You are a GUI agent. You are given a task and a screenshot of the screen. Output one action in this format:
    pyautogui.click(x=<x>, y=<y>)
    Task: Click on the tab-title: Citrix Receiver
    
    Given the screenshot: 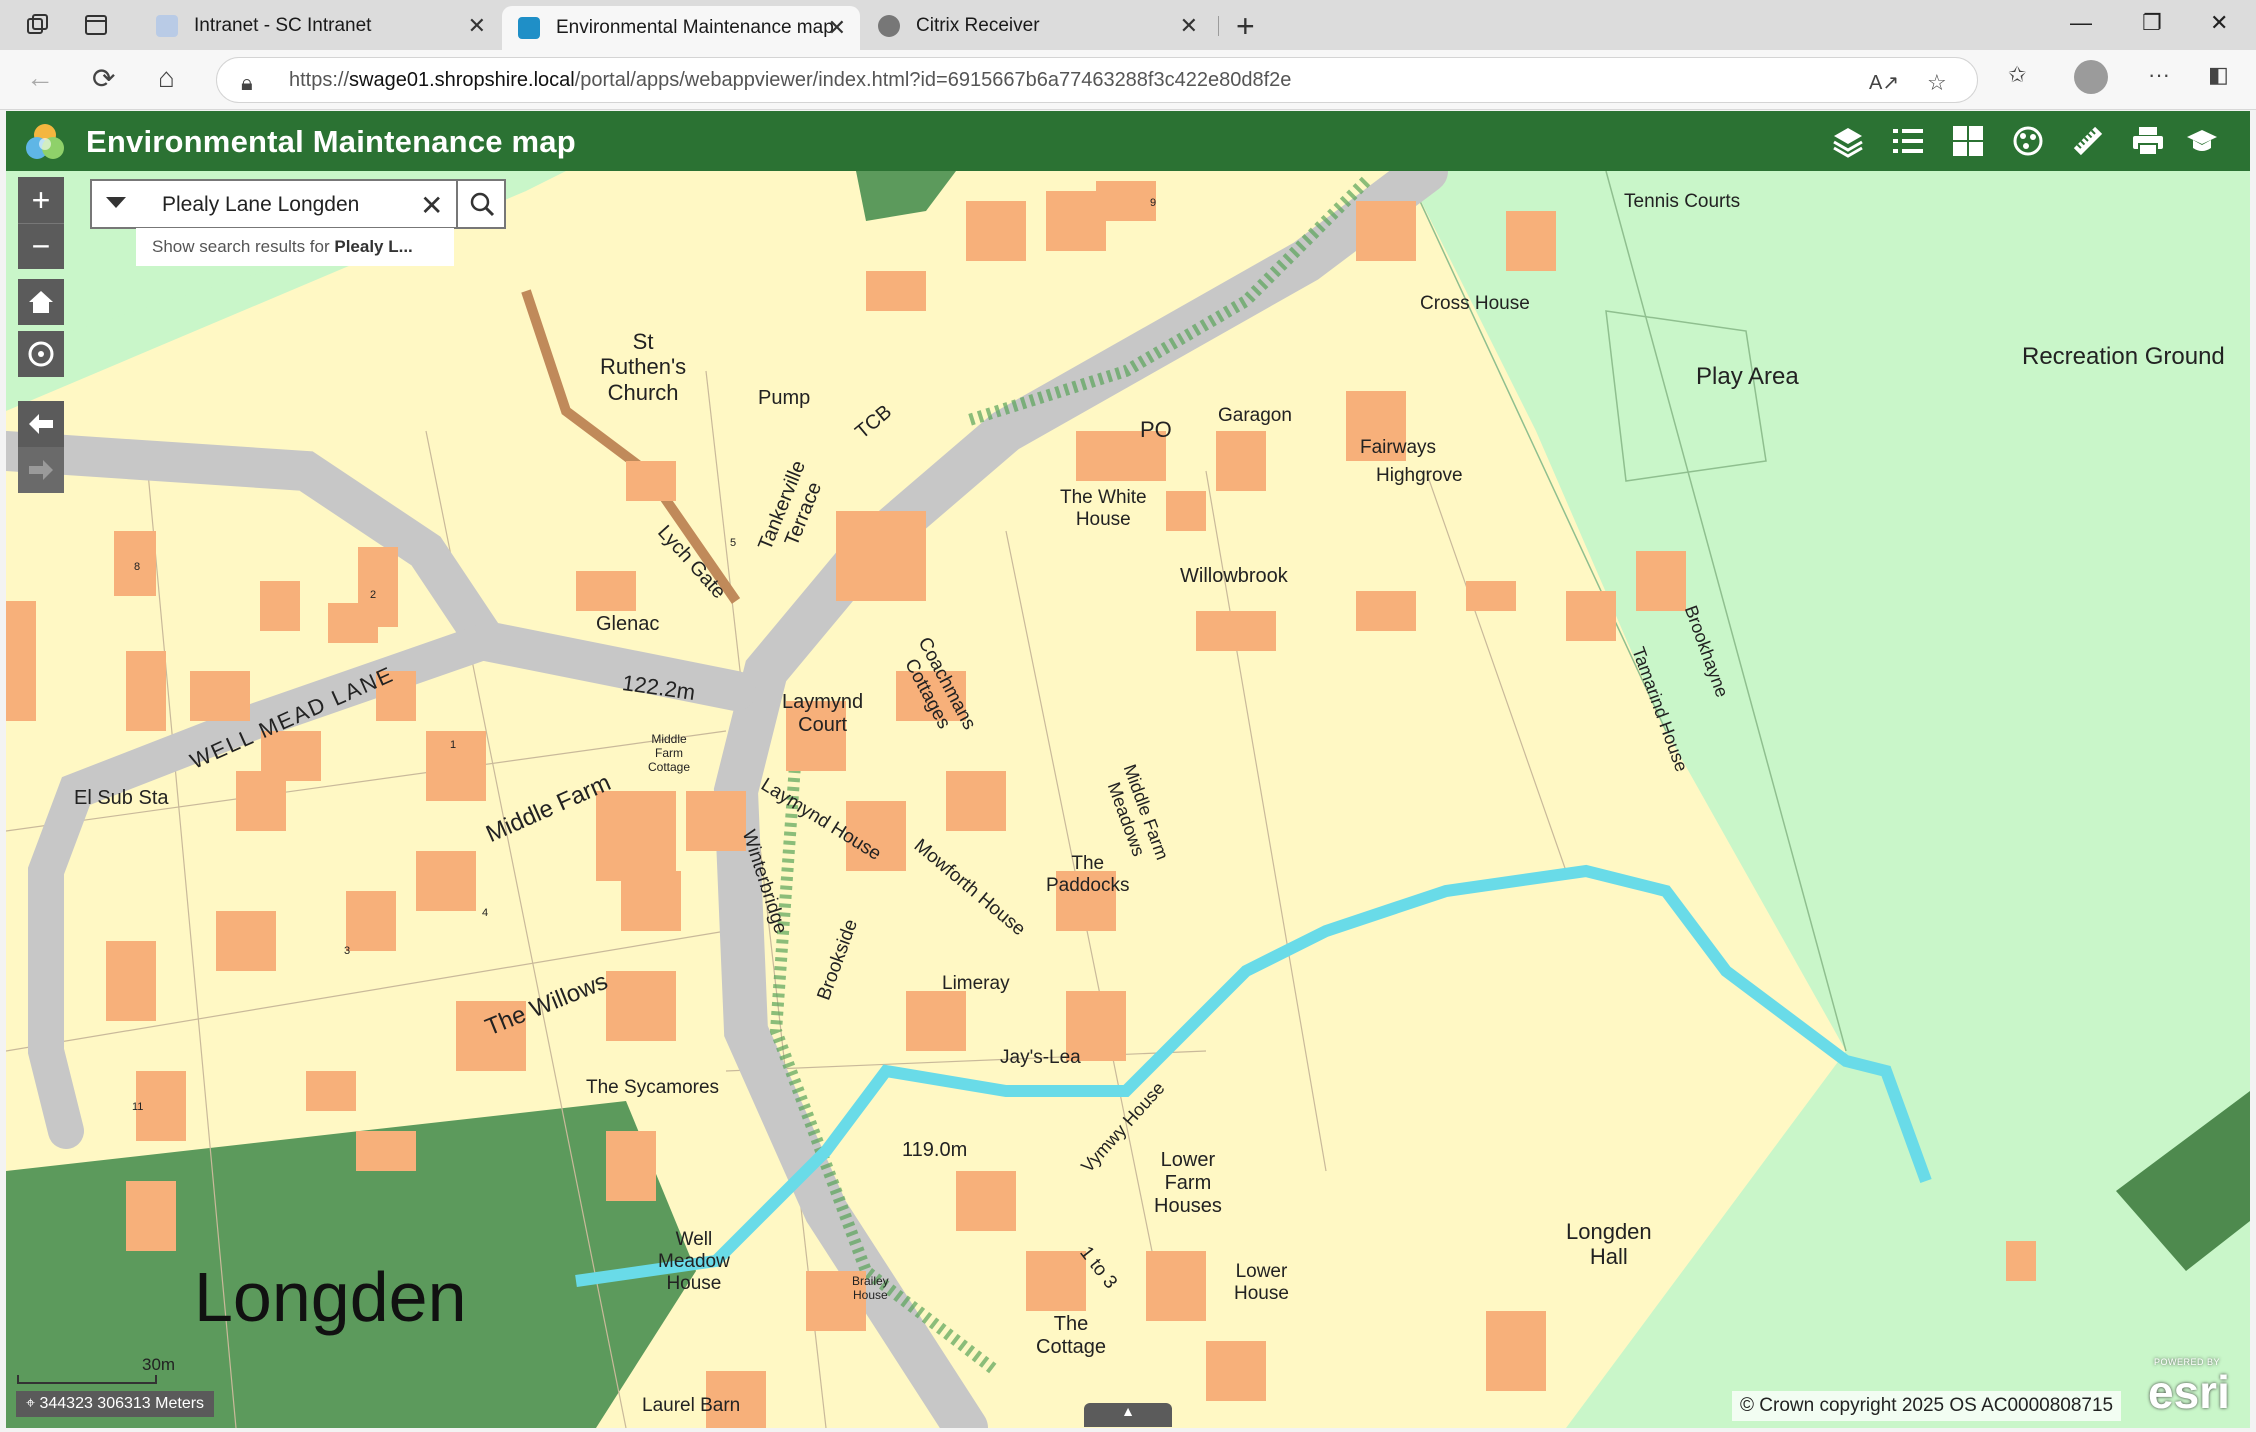 What is the action you would take?
    pyautogui.click(x=978, y=25)
    